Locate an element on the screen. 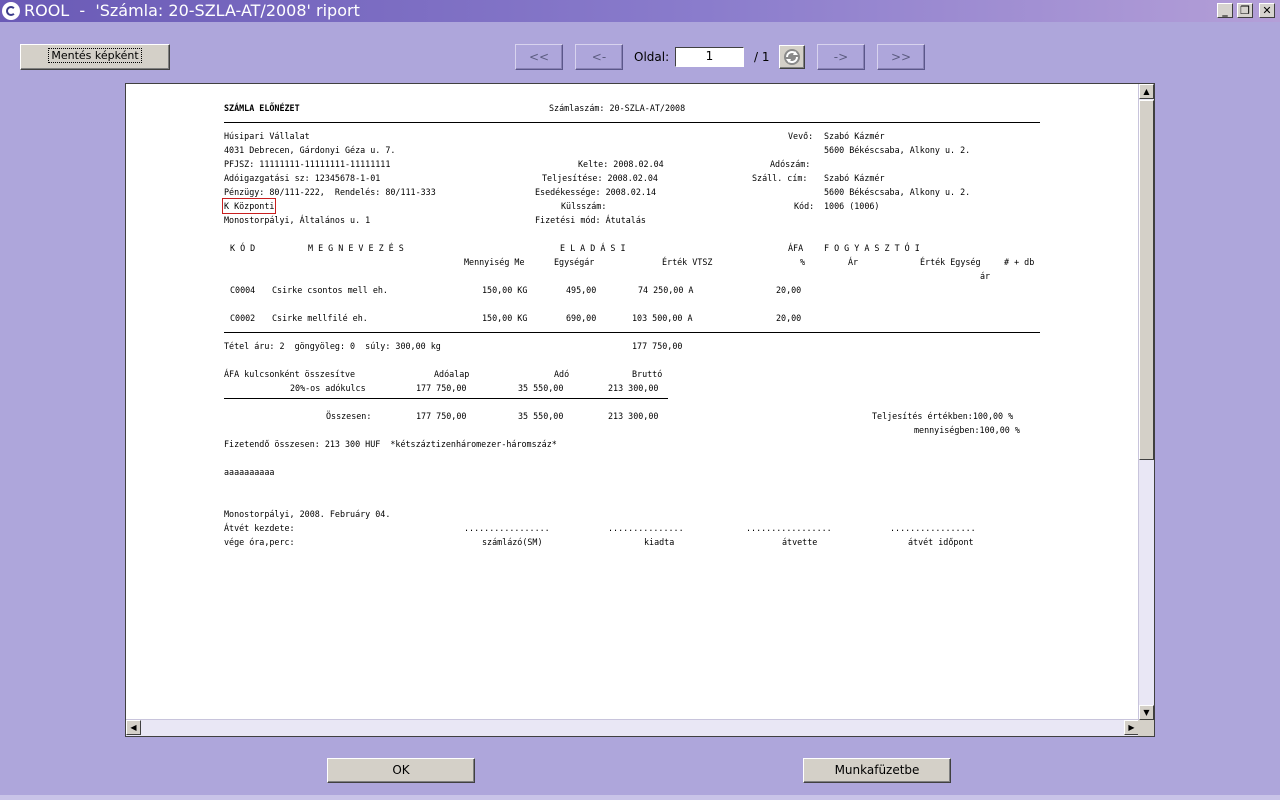 The width and height of the screenshot is (1280, 800). brutto-header: Bruttó is located at coordinates (647, 374).